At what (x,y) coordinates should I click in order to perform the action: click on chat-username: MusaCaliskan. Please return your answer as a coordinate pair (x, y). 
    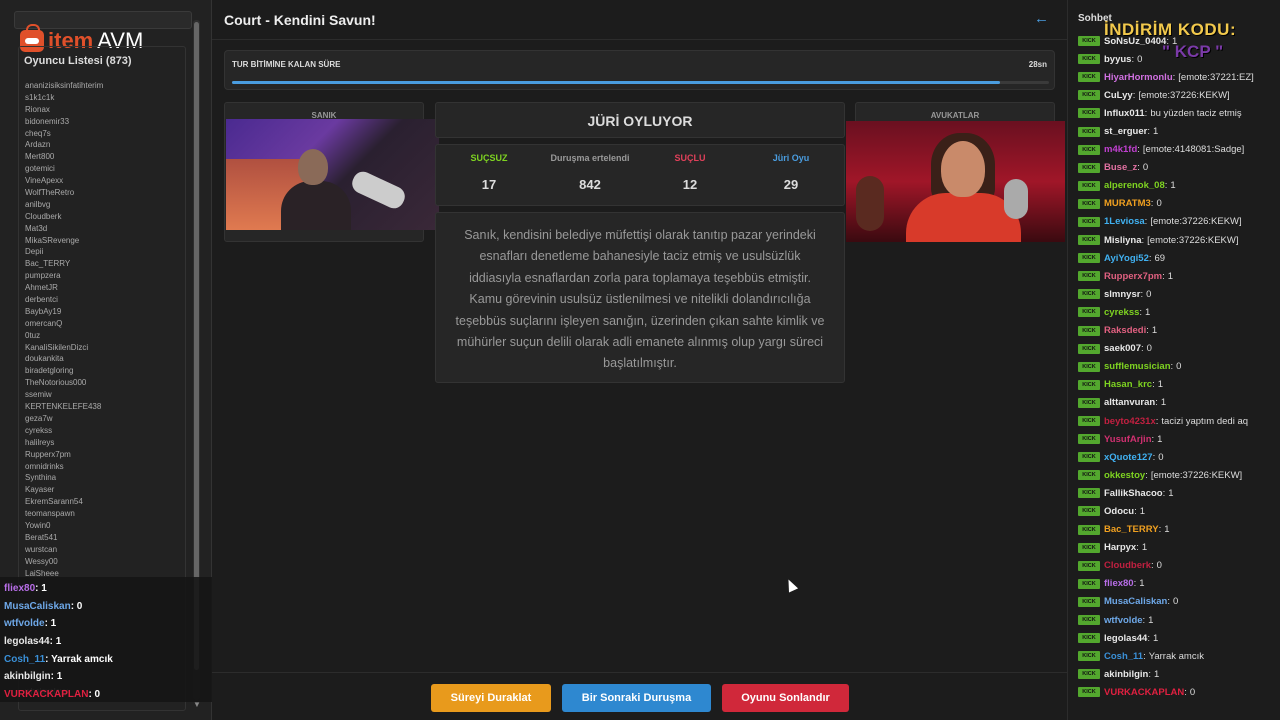
    Looking at the image, I should click on (1135, 601).